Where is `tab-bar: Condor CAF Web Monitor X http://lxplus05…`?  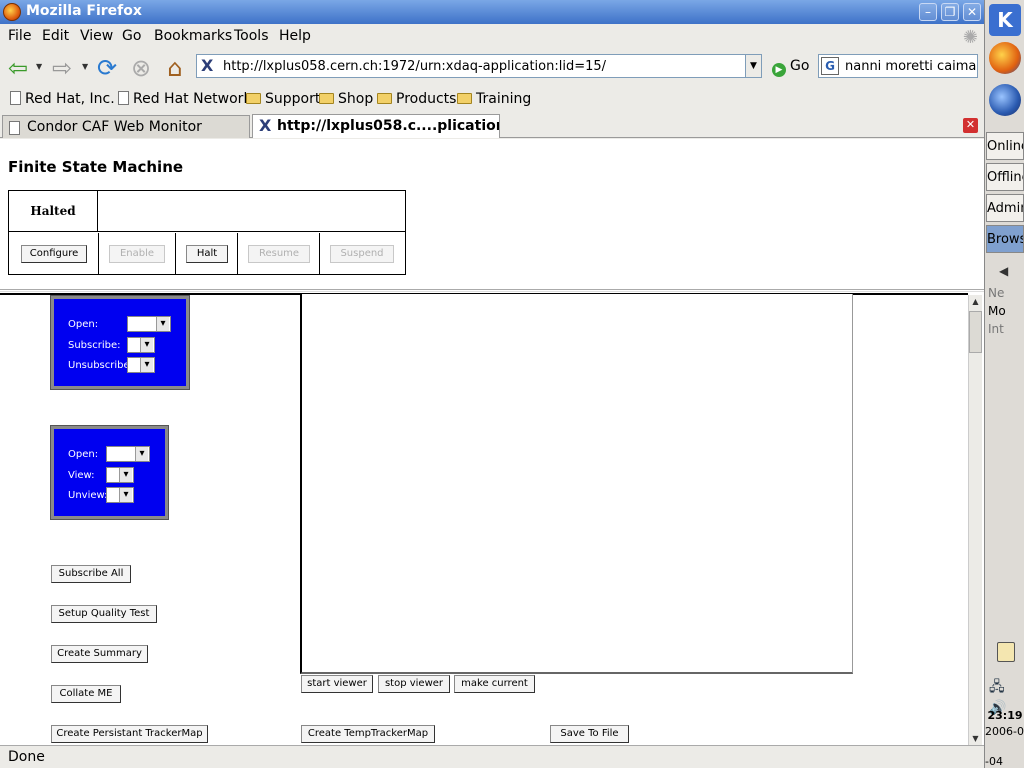
tab-bar: Condor CAF Web Monitor X http://lxplus05… is located at coordinates (492, 125).